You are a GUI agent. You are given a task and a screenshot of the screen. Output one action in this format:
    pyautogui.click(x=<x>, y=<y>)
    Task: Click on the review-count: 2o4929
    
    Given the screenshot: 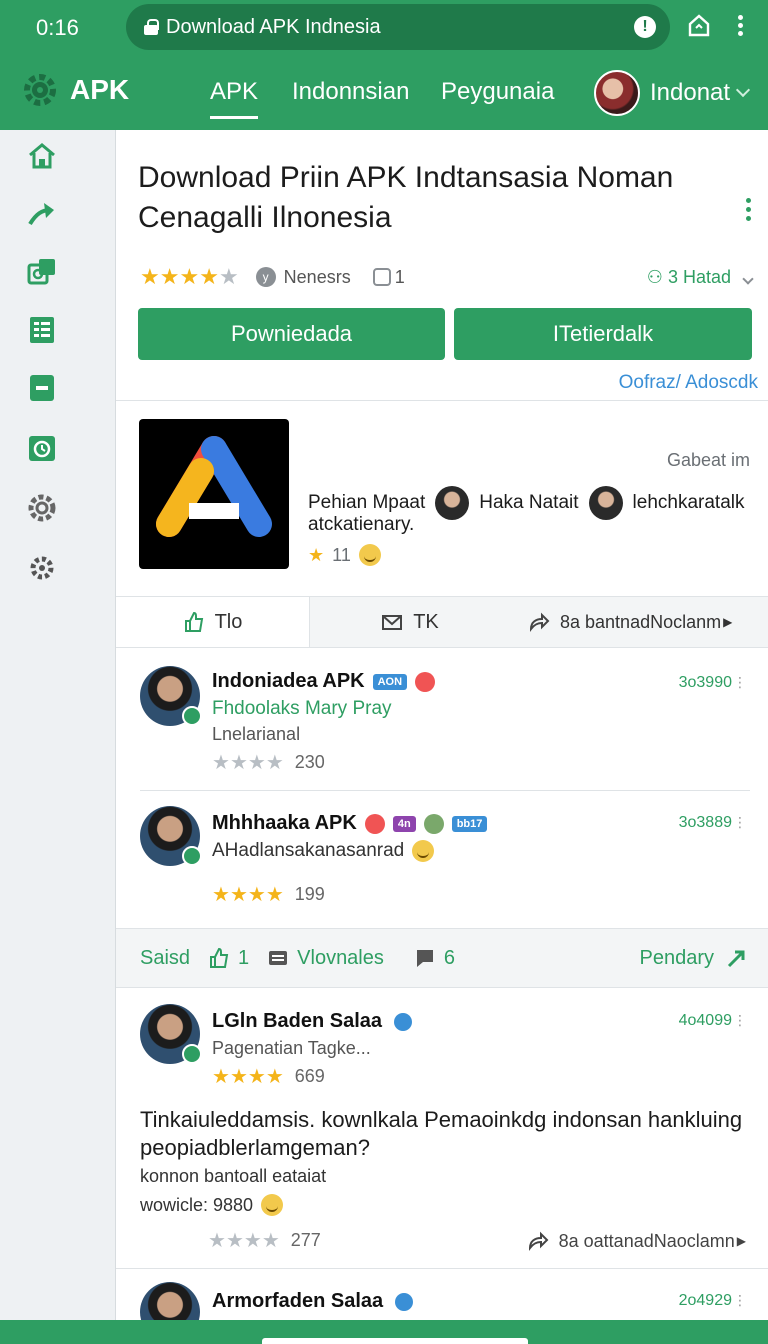 What is the action you would take?
    pyautogui.click(x=705, y=1300)
    